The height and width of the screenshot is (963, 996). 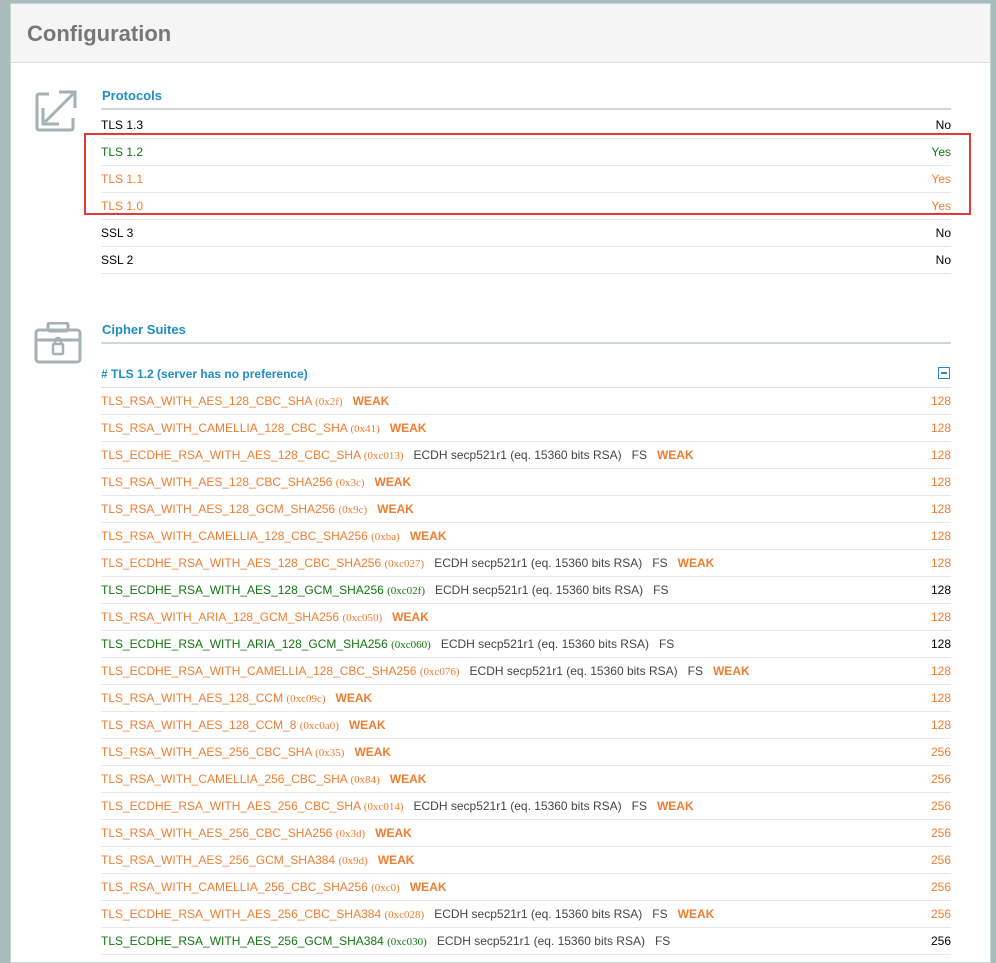 I want to click on cipher-hex-code: (0x9c), so click(x=353, y=510).